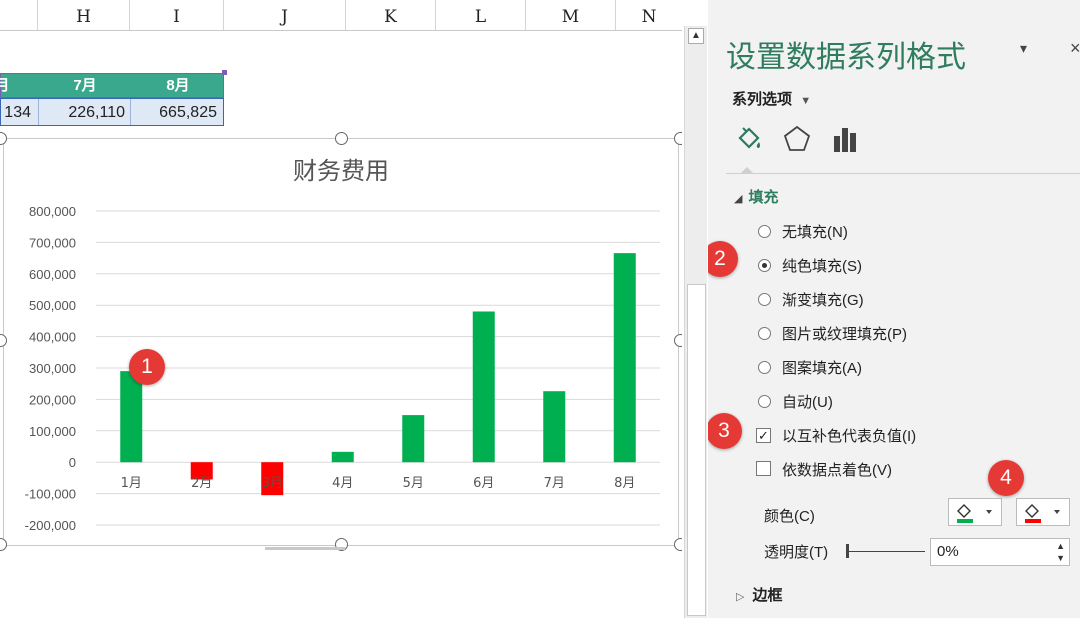 This screenshot has height=618, width=1080. Describe the element at coordinates (1006, 478) in the screenshot. I see `annotation-badge-4: 4` at that location.